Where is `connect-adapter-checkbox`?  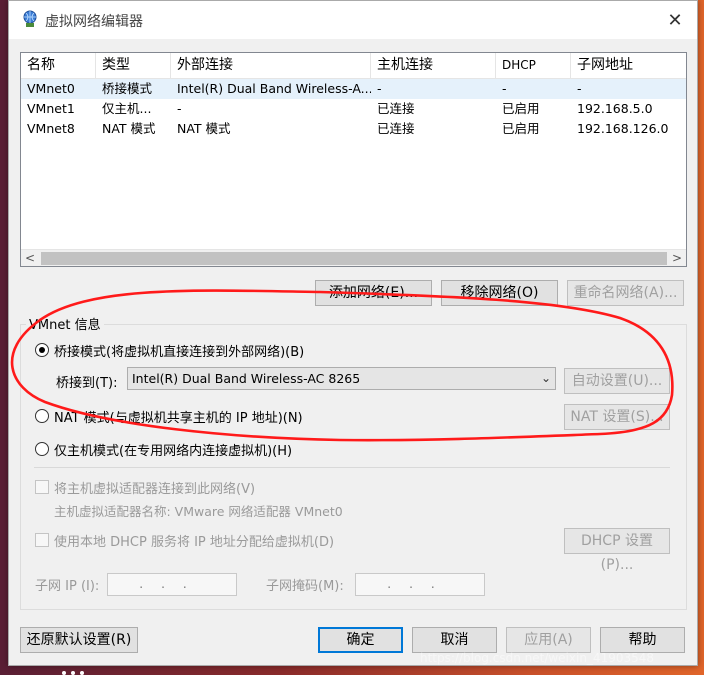
connect-adapter-checkbox is located at coordinates (42, 487).